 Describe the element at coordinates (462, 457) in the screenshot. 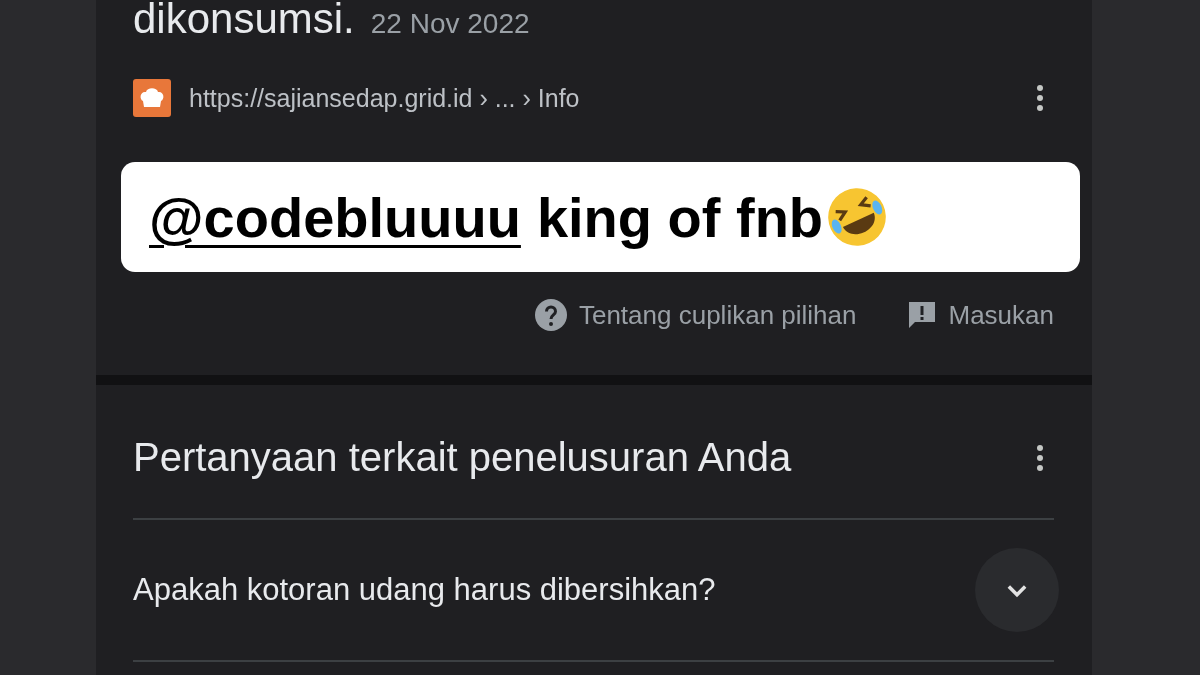

I see `section-heading: Pertanyaan terkait penelusuran Anda` at that location.